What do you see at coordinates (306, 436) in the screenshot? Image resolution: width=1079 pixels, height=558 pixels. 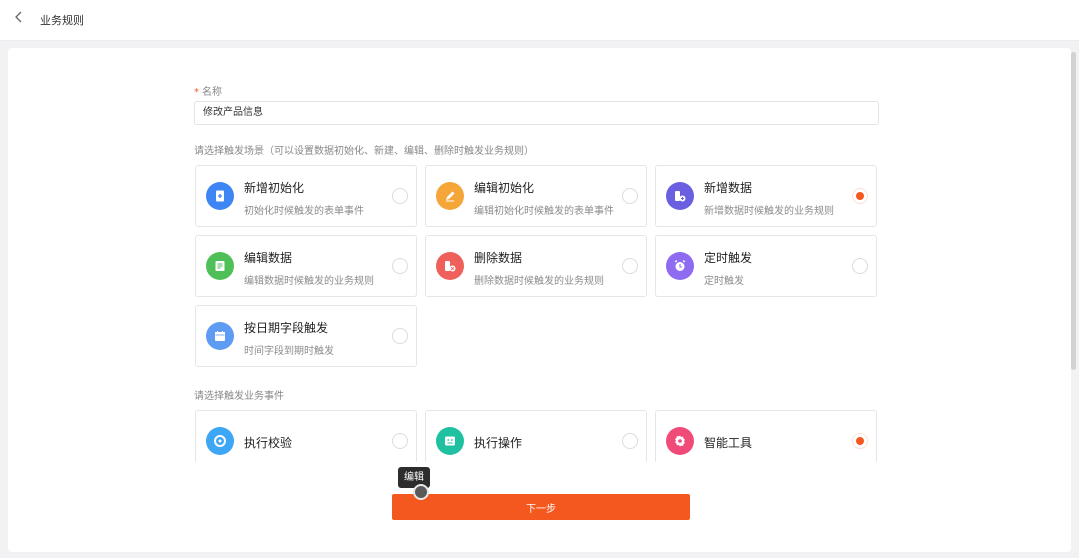 I see `event-option-card: 执行校验` at bounding box center [306, 436].